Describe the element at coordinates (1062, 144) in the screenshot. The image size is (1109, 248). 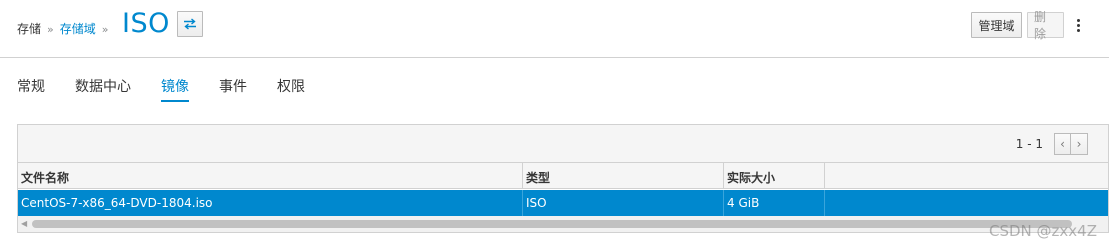
I see `previous-page-button: ‹` at that location.